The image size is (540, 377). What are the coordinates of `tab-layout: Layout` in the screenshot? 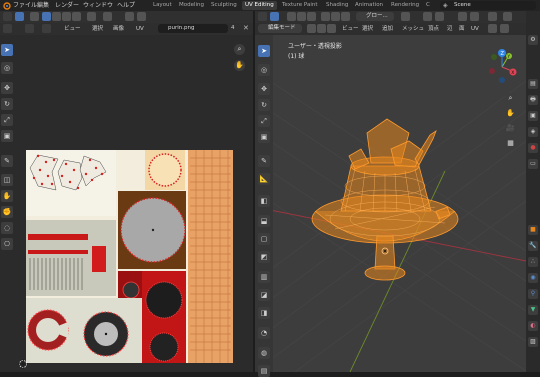 It's located at (162, 5).